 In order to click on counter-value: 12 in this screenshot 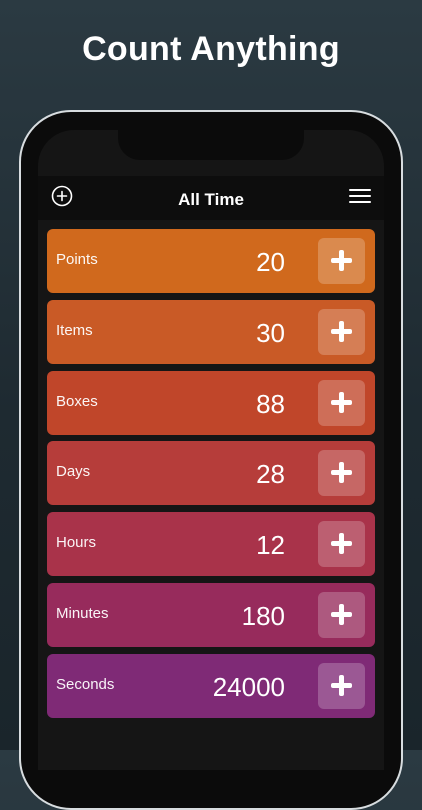, I will do `click(270, 545)`.